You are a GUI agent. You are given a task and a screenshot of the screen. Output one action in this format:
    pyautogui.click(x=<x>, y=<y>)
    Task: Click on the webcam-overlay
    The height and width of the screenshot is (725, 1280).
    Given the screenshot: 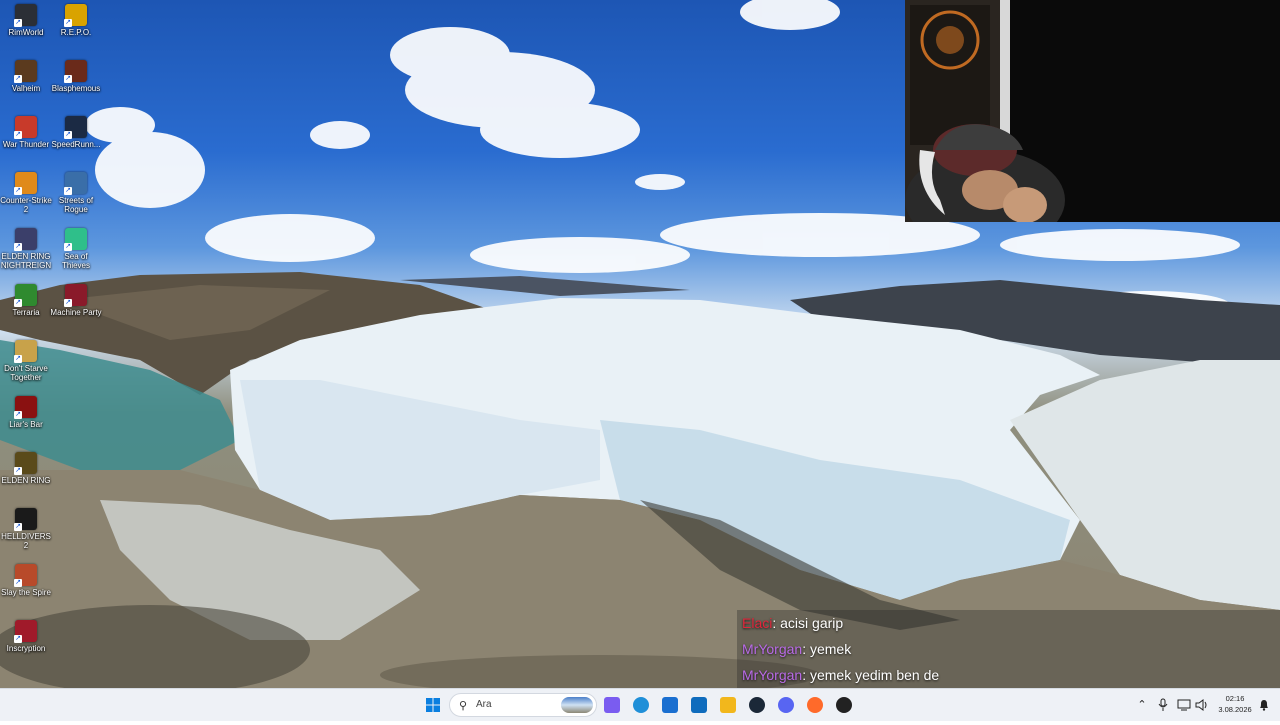 What is the action you would take?
    pyautogui.click(x=1092, y=111)
    